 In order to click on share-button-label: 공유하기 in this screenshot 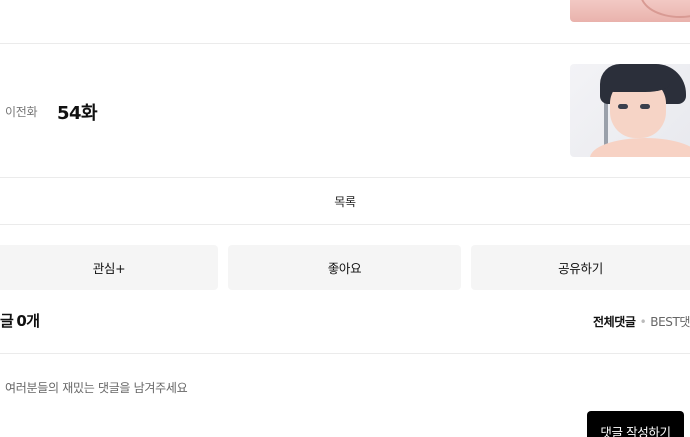, I will do `click(580, 268)`.